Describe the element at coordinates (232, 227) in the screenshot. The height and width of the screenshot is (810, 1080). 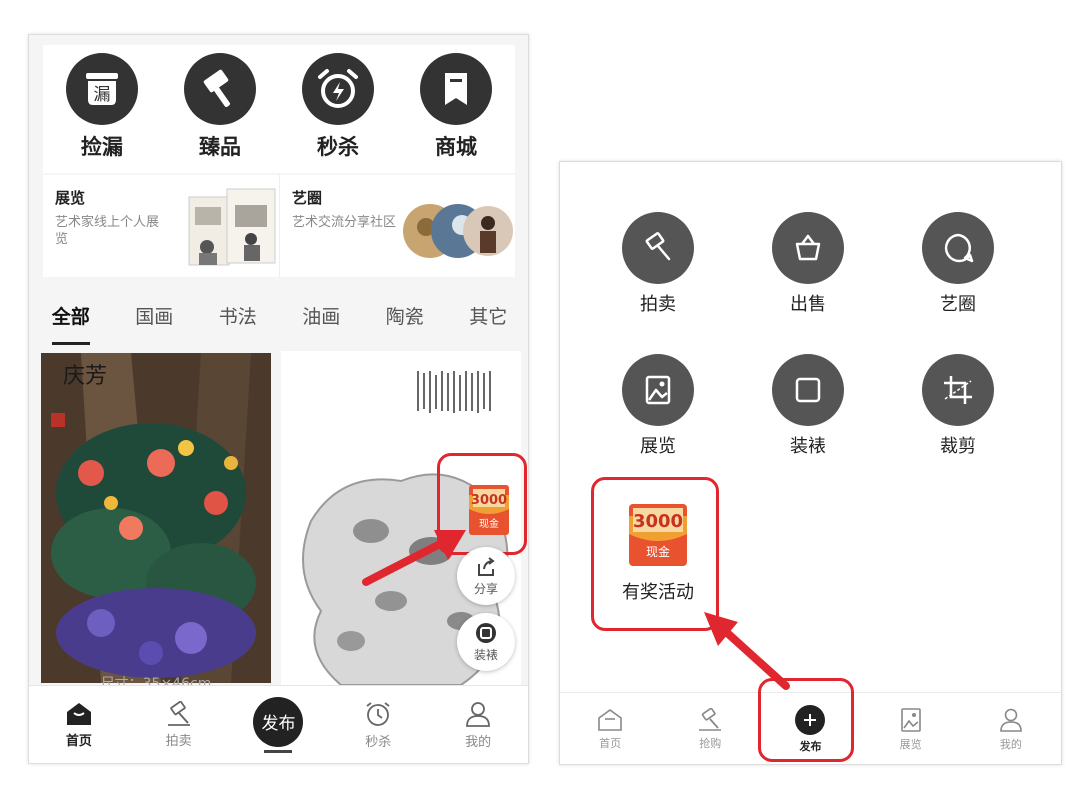
I see `exhibition-thumbnail` at that location.